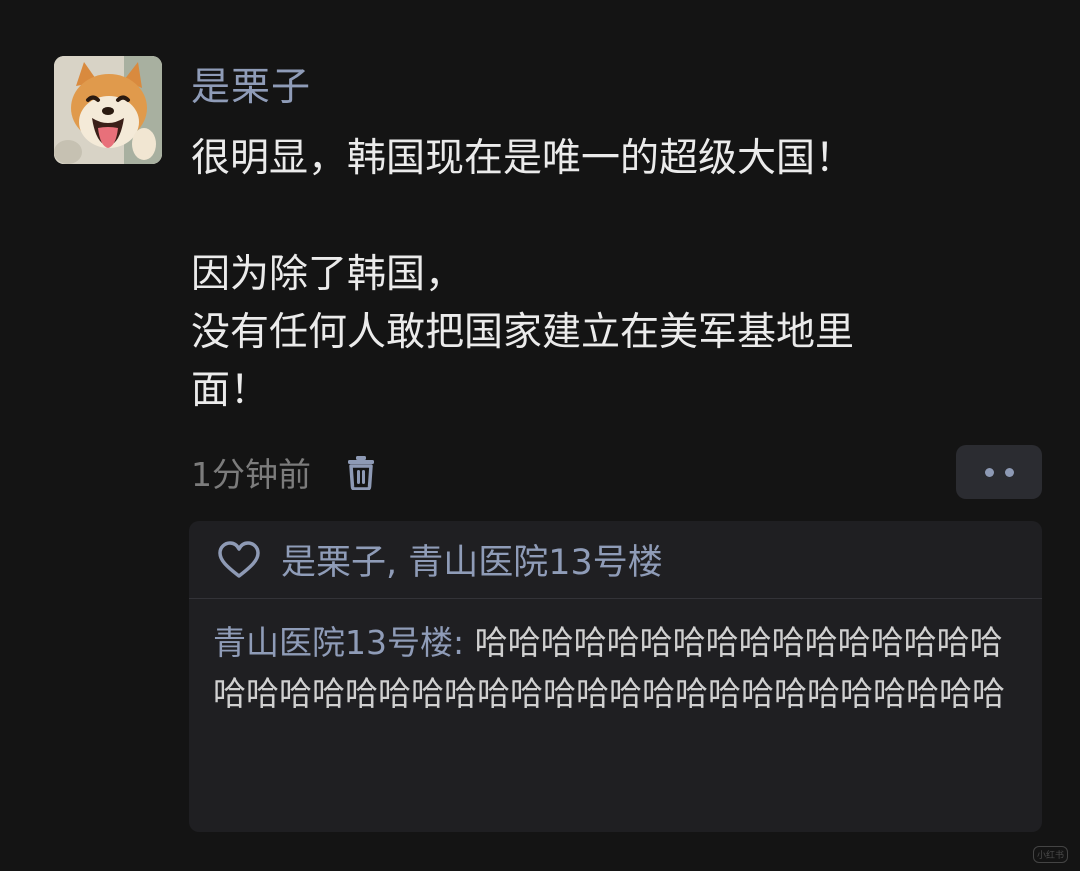 The height and width of the screenshot is (871, 1080). Describe the element at coordinates (361, 472) in the screenshot. I see `trash-icon` at that location.